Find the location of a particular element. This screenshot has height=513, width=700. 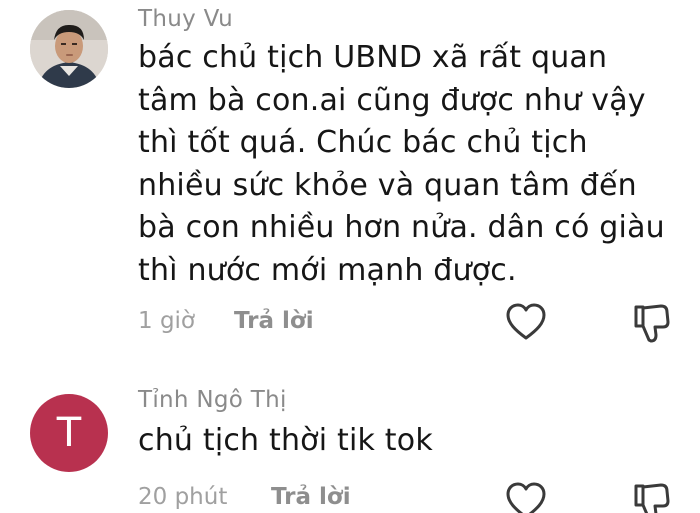

comment-text: chủ tịch thời tik tok is located at coordinates (285, 441).